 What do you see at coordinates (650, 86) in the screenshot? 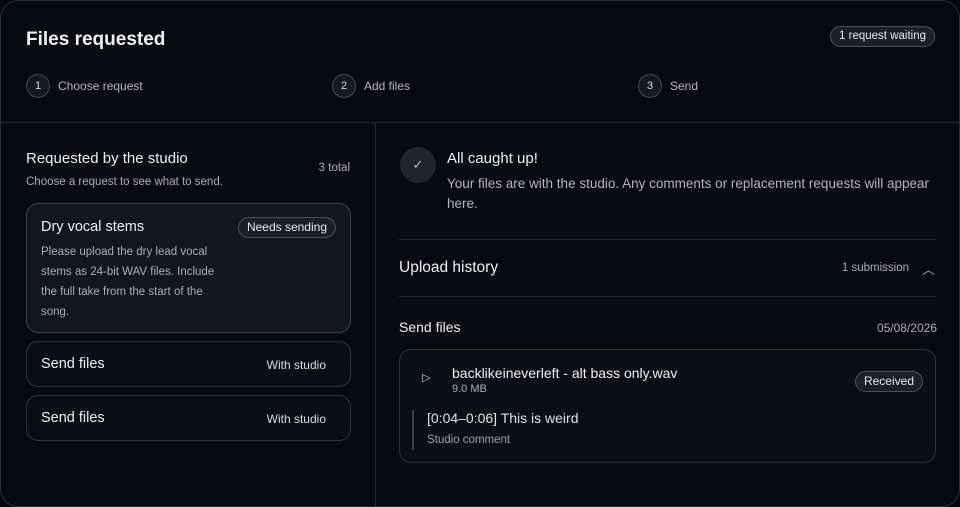
I see `step-number: 3` at bounding box center [650, 86].